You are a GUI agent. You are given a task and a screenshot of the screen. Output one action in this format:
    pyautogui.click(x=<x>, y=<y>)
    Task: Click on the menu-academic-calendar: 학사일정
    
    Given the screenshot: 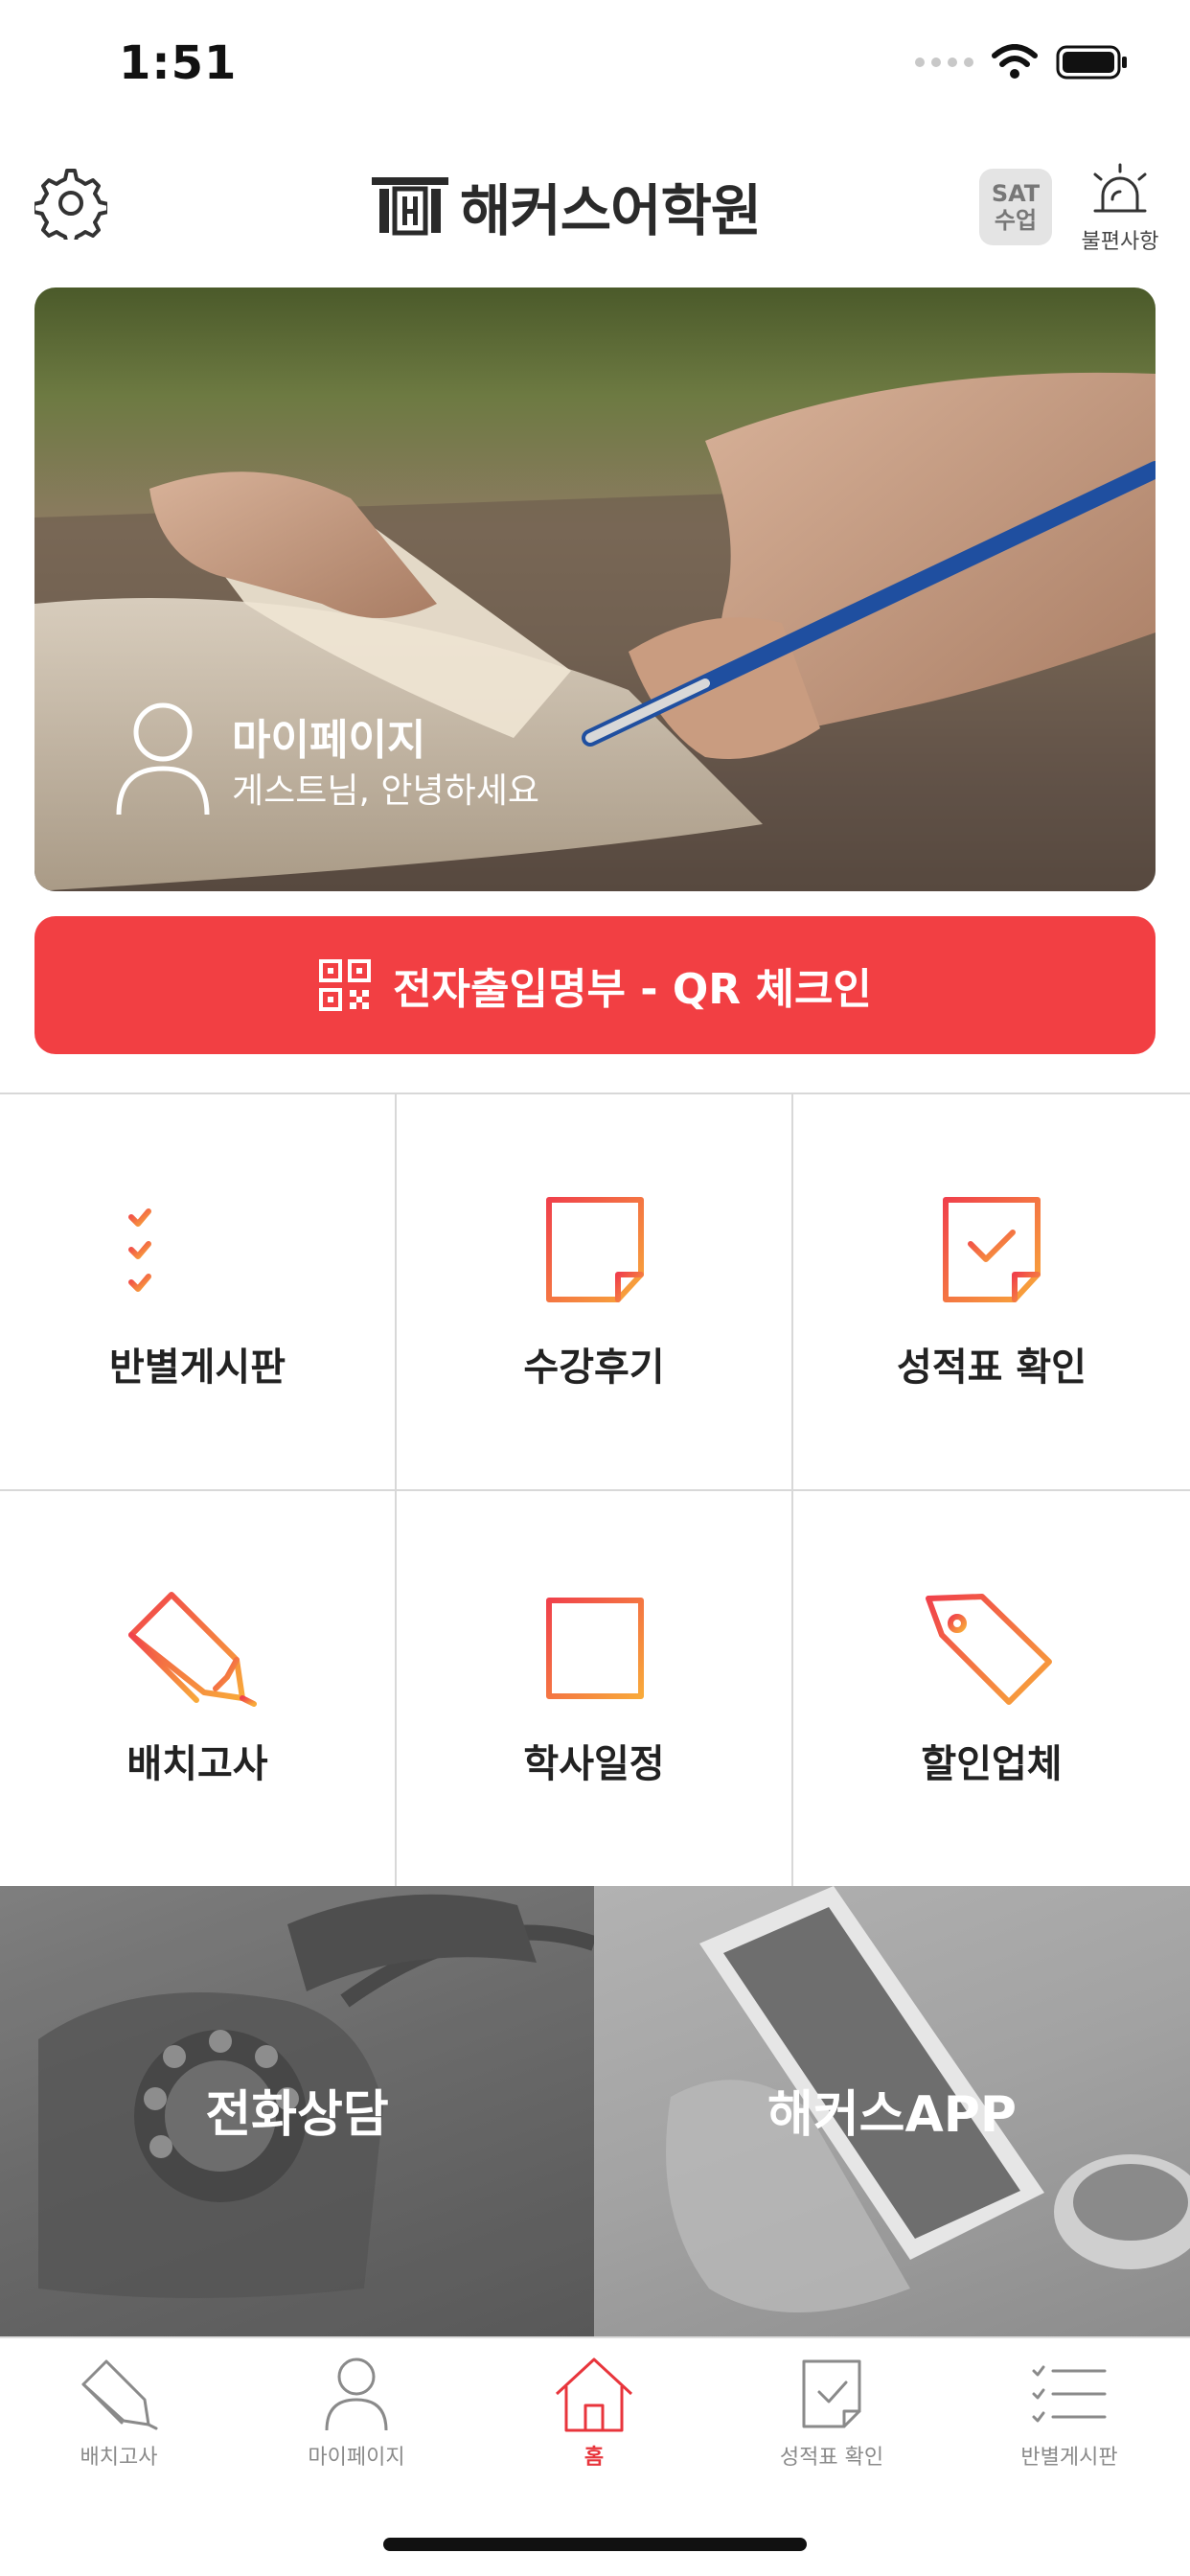 What is the action you would take?
    pyautogui.click(x=595, y=1690)
    